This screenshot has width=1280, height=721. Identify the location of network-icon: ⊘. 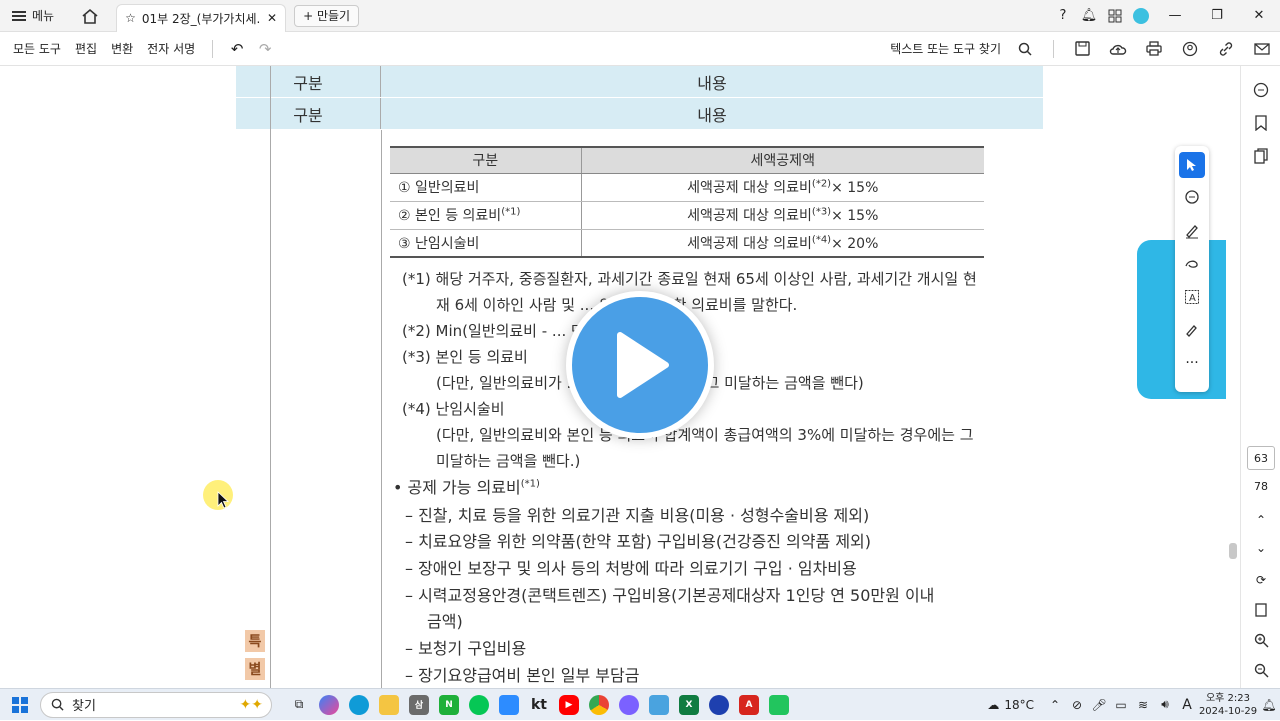
(1077, 705).